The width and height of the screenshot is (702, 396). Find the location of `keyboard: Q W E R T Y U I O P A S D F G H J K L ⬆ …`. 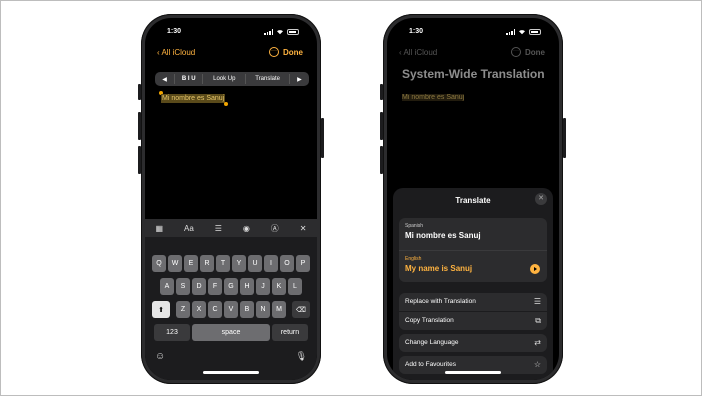

keyboard: Q W E R T Y U I O P A S D F G H J K L ⬆ … is located at coordinates (231, 308).